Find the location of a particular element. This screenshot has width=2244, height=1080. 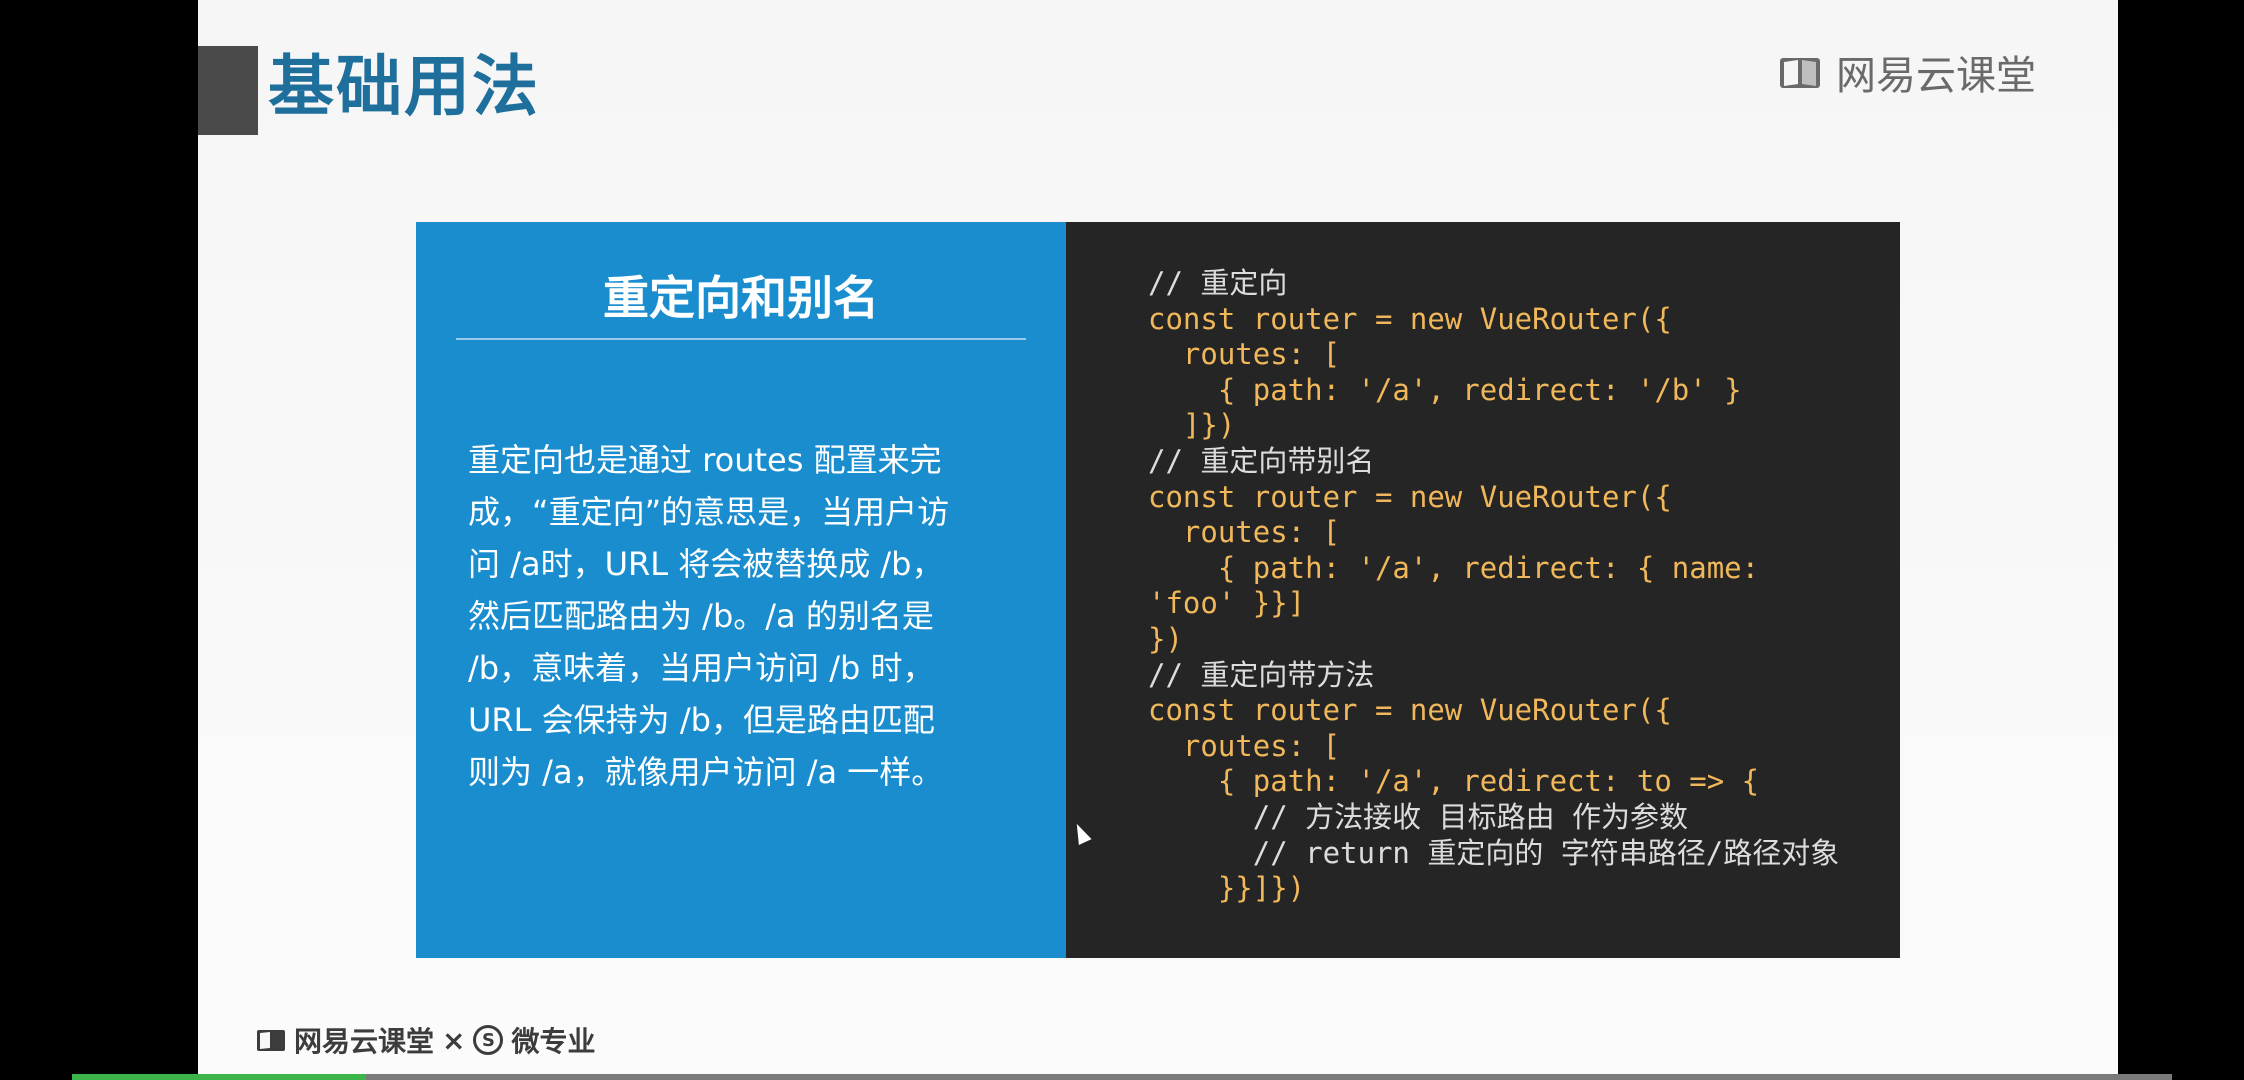

s-badge-icon: S is located at coordinates (488, 1040).